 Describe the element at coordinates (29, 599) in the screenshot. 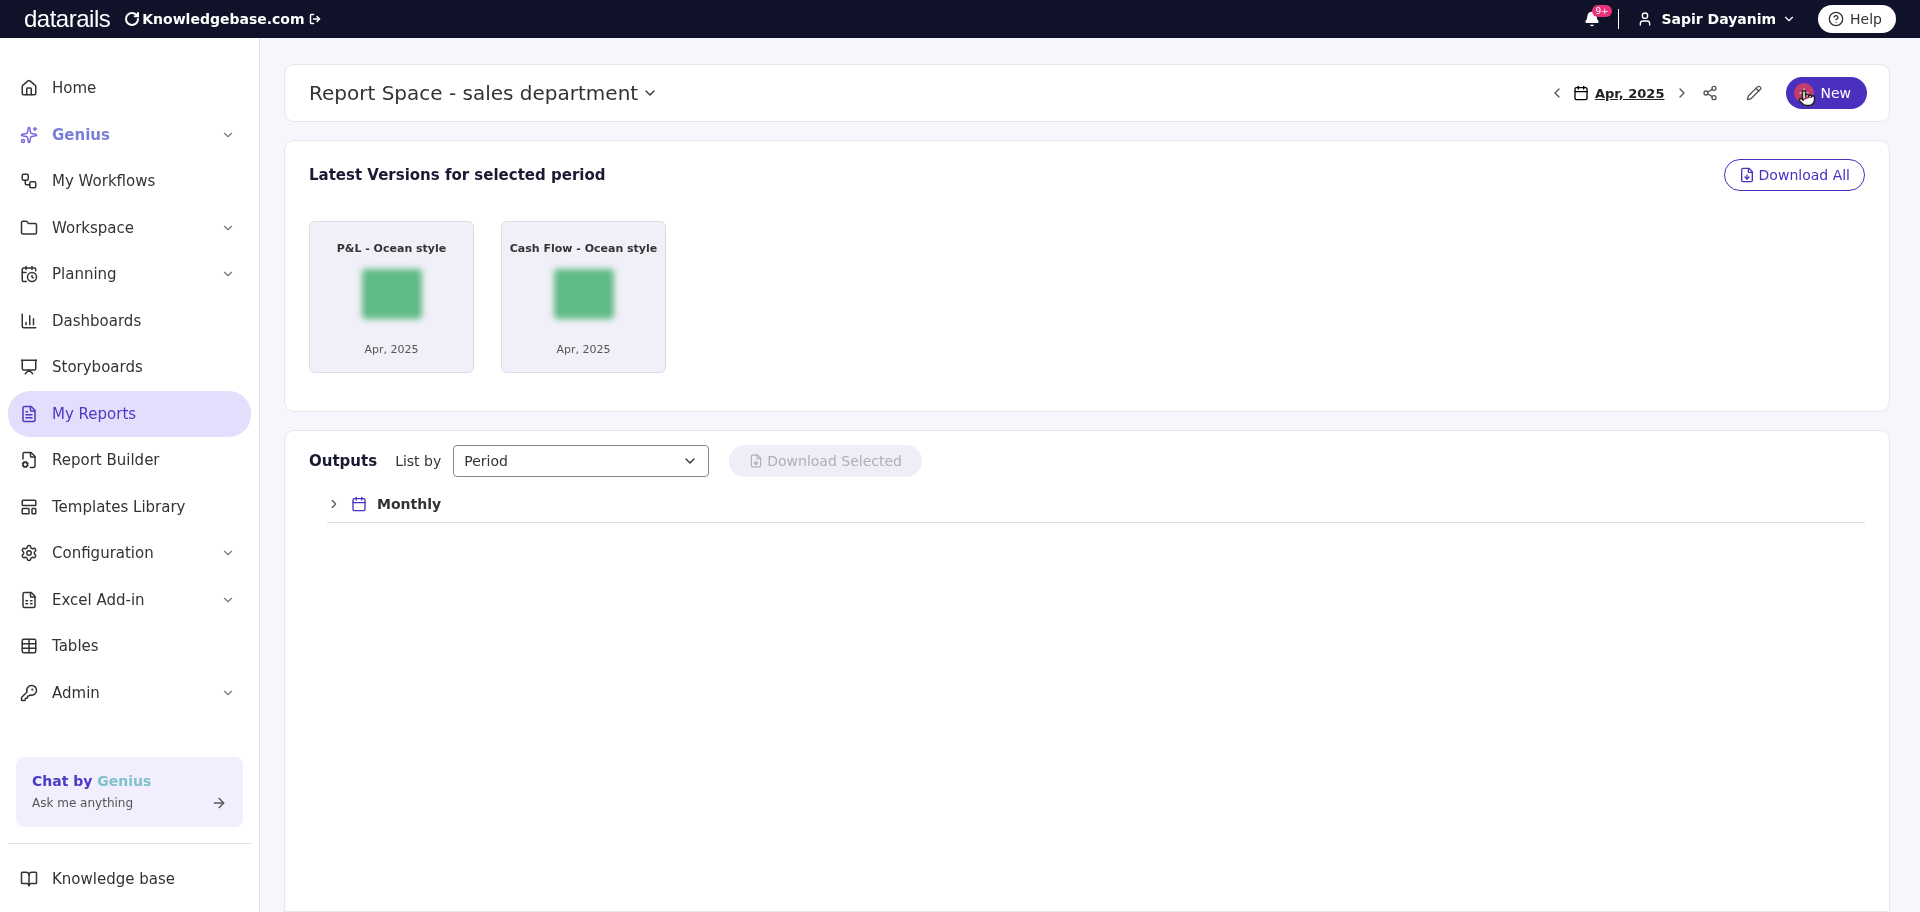

I see `spreadsheet-icon` at that location.